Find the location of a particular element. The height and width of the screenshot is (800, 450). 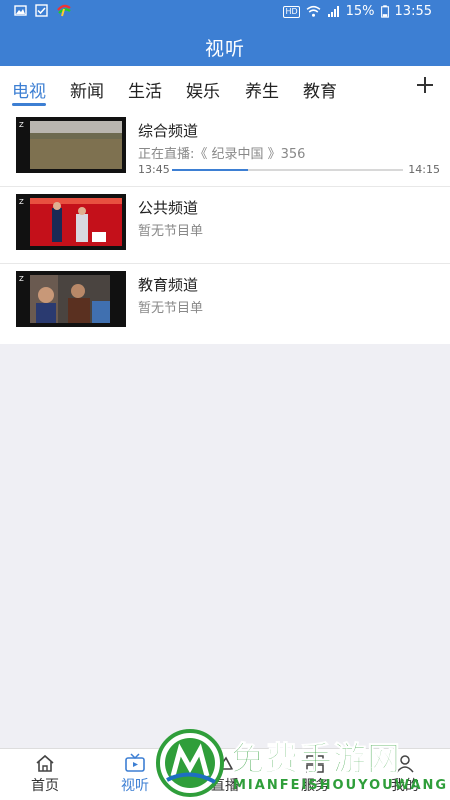

watermark-title: 免费手游网 is located at coordinates (316, 759).